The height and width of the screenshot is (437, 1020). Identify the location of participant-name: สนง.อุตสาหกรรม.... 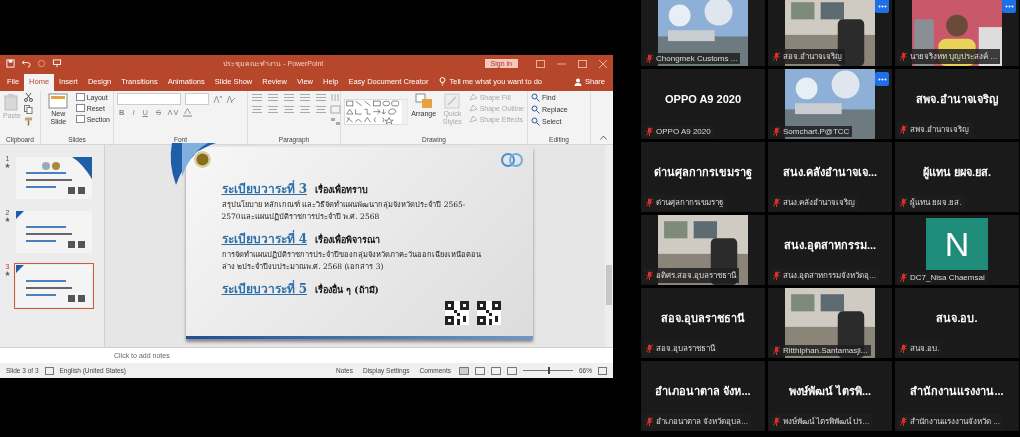
(830, 246).